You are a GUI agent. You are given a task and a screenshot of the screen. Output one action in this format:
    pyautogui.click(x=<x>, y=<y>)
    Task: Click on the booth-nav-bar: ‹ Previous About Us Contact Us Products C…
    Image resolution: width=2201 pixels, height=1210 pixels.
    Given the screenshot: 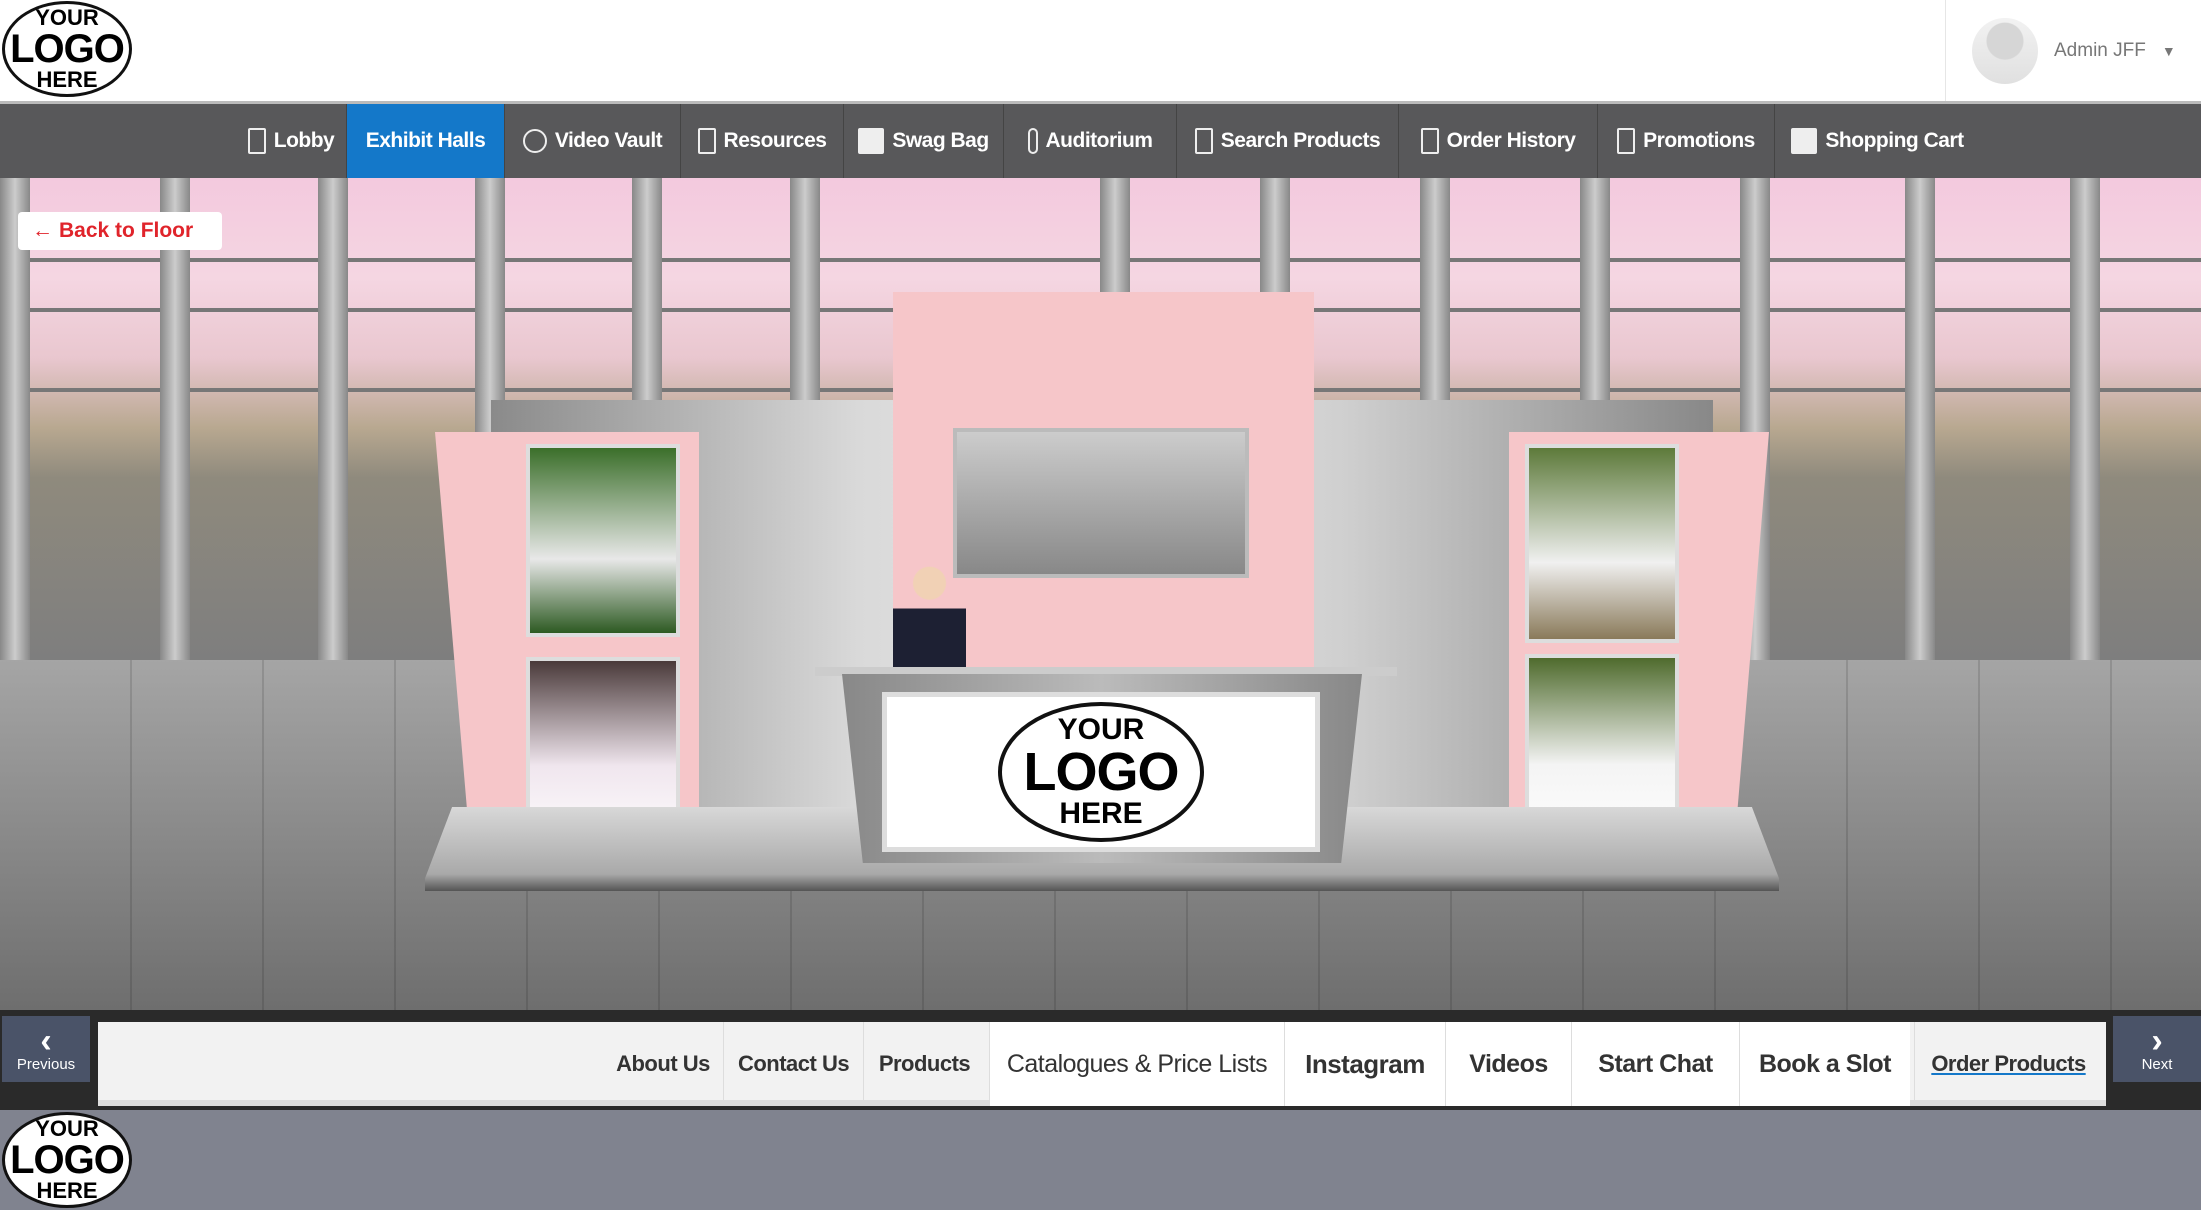 What is the action you would take?
    pyautogui.click(x=1100, y=1060)
    